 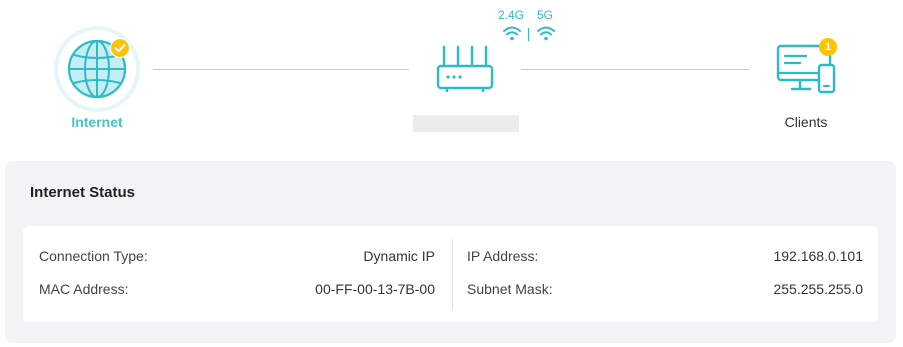 I want to click on subnet-mask-value: 255.255.255.0, so click(x=818, y=289).